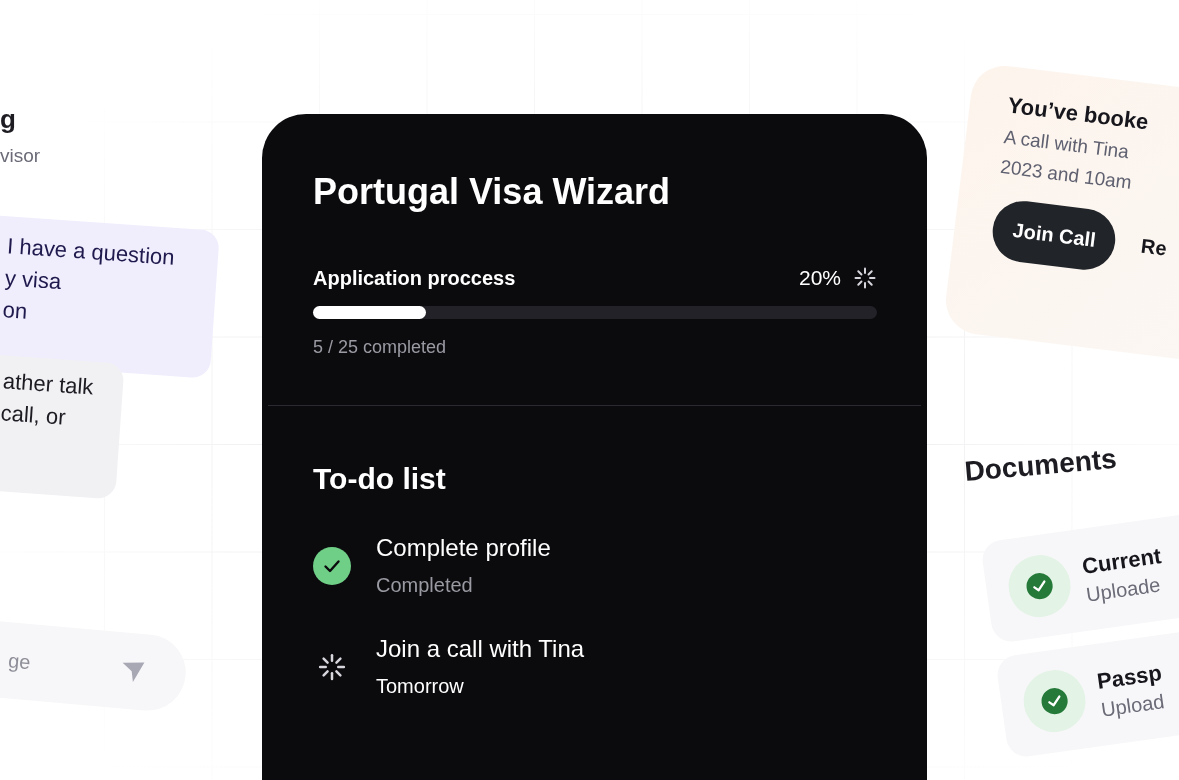 This screenshot has width=1179, height=780. I want to click on secondary-button: Re, so click(1153, 247).